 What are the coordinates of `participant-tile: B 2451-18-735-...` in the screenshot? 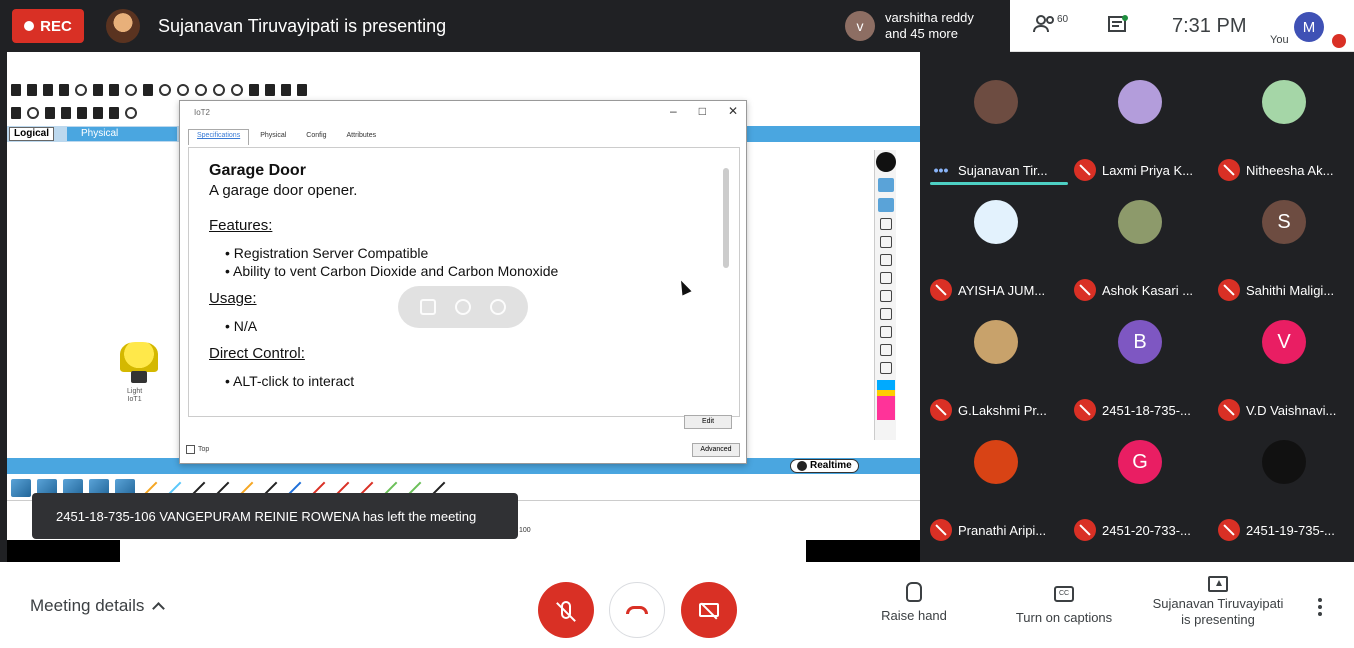 It's located at (1140, 359).